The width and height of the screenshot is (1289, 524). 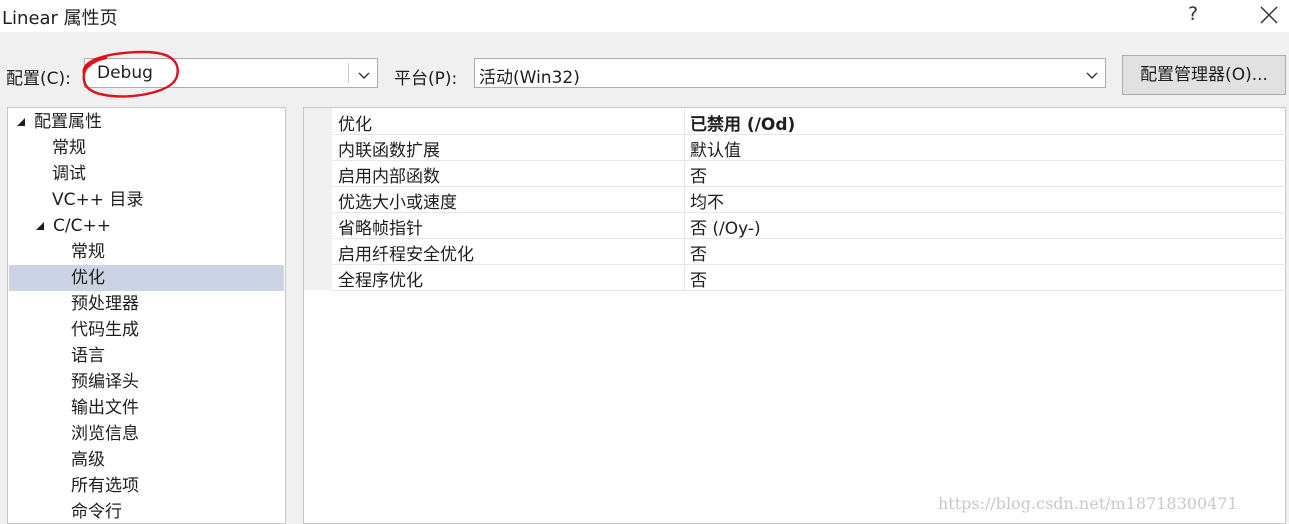 I want to click on property-row: 全程序优化 否, so click(x=809, y=278).